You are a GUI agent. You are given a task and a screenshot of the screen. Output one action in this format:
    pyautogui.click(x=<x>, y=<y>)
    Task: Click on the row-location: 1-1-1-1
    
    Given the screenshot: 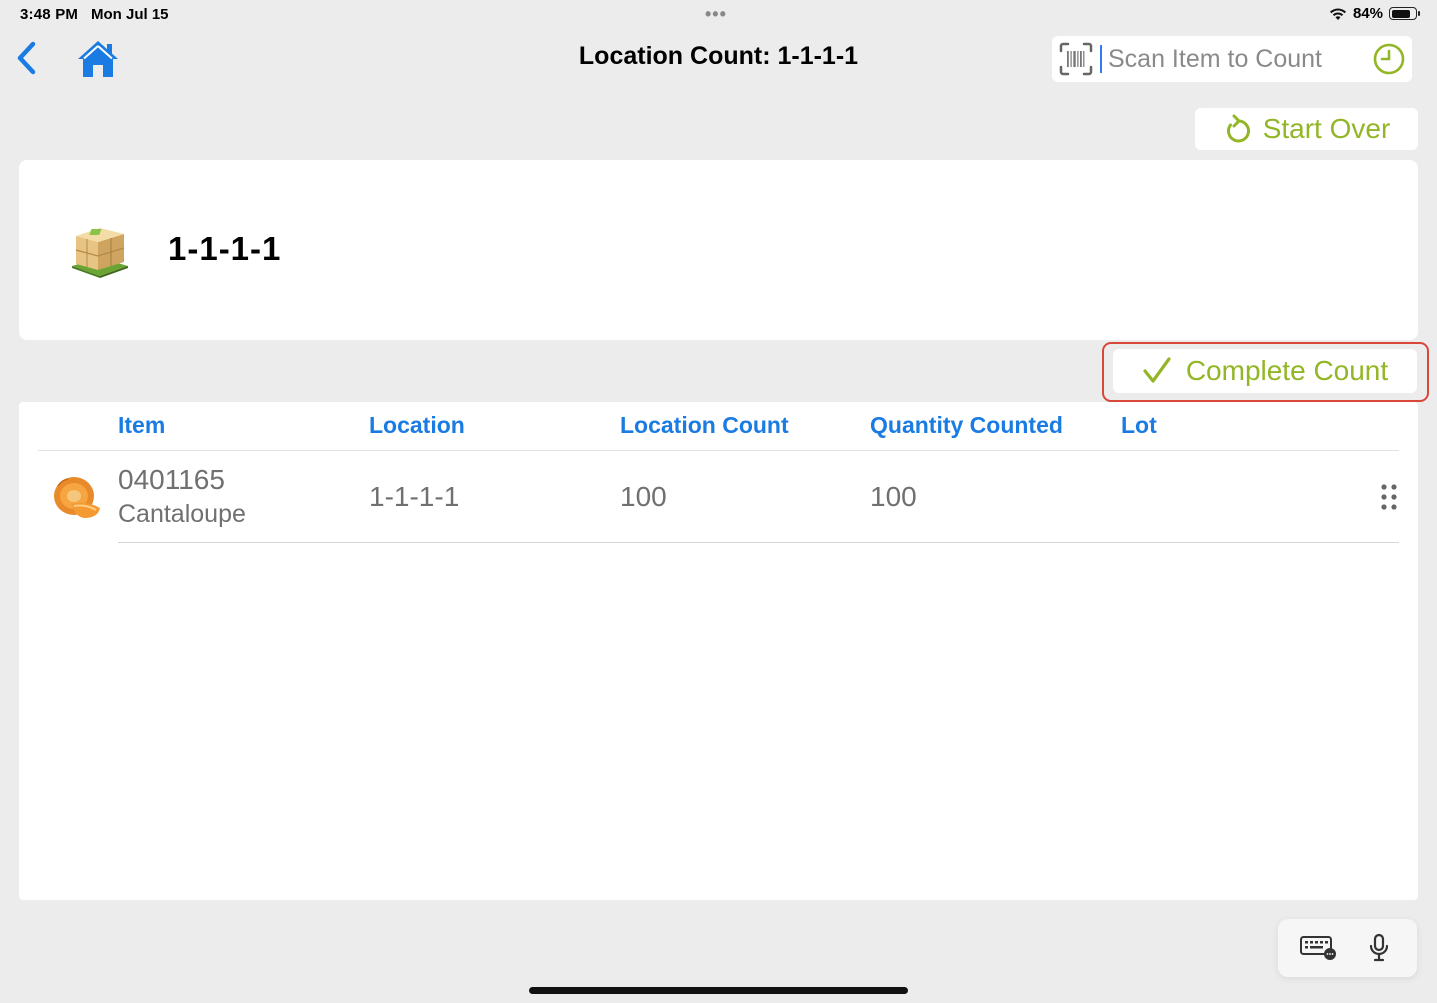 What is the action you would take?
    pyautogui.click(x=414, y=496)
    